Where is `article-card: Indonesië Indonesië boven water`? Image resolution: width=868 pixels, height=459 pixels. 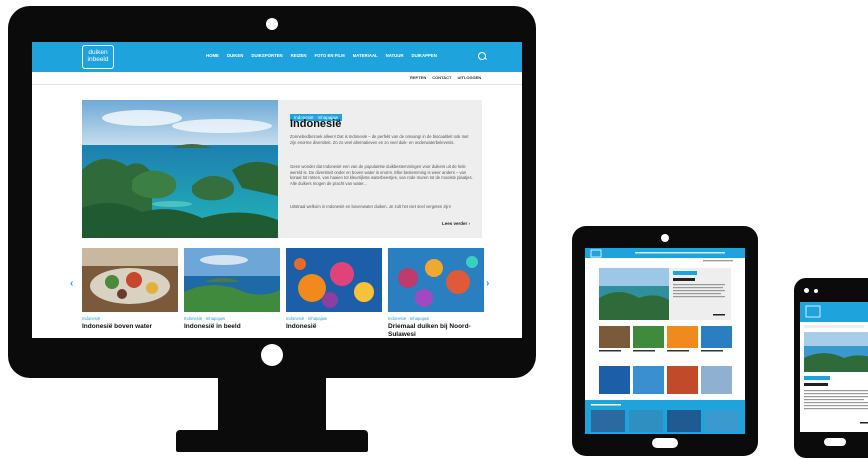 article-card: Indonesië Indonesië boven water is located at coordinates (130, 289).